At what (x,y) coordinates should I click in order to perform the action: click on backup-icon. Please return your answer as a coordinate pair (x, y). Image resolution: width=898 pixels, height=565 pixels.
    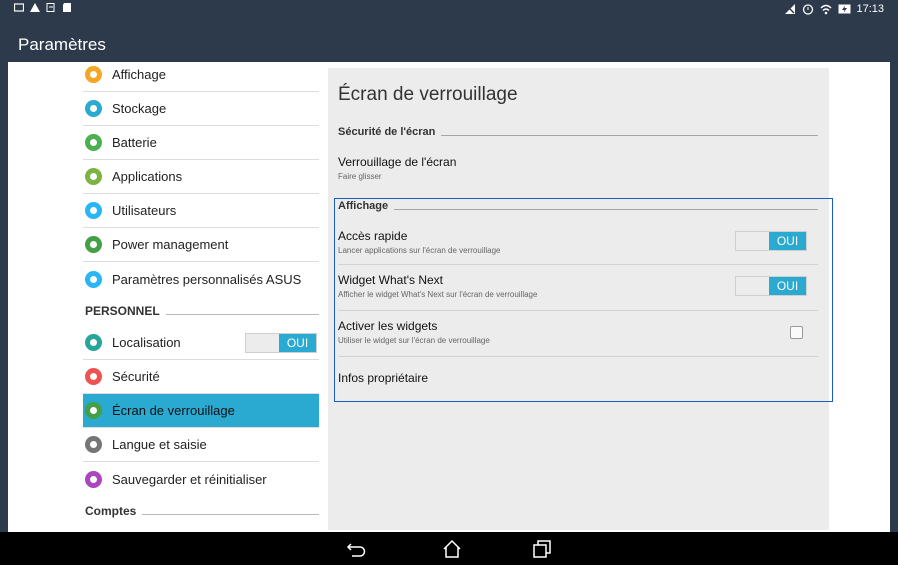
    Looking at the image, I should click on (93, 479).